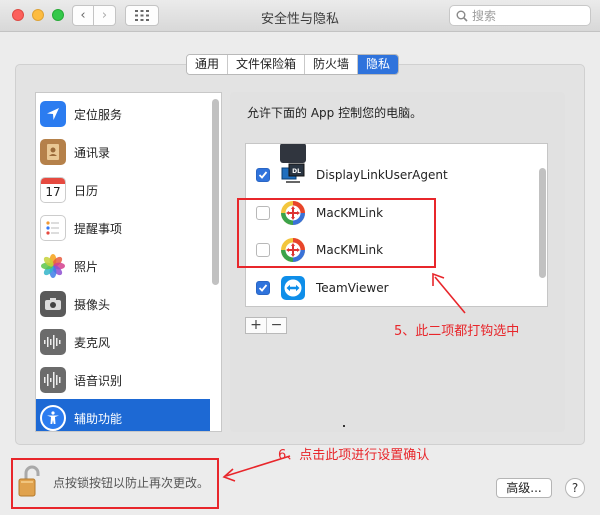 The height and width of the screenshot is (515, 600). Describe the element at coordinates (123, 304) in the screenshot. I see `sidebar-item-camera: 摄像头` at that location.